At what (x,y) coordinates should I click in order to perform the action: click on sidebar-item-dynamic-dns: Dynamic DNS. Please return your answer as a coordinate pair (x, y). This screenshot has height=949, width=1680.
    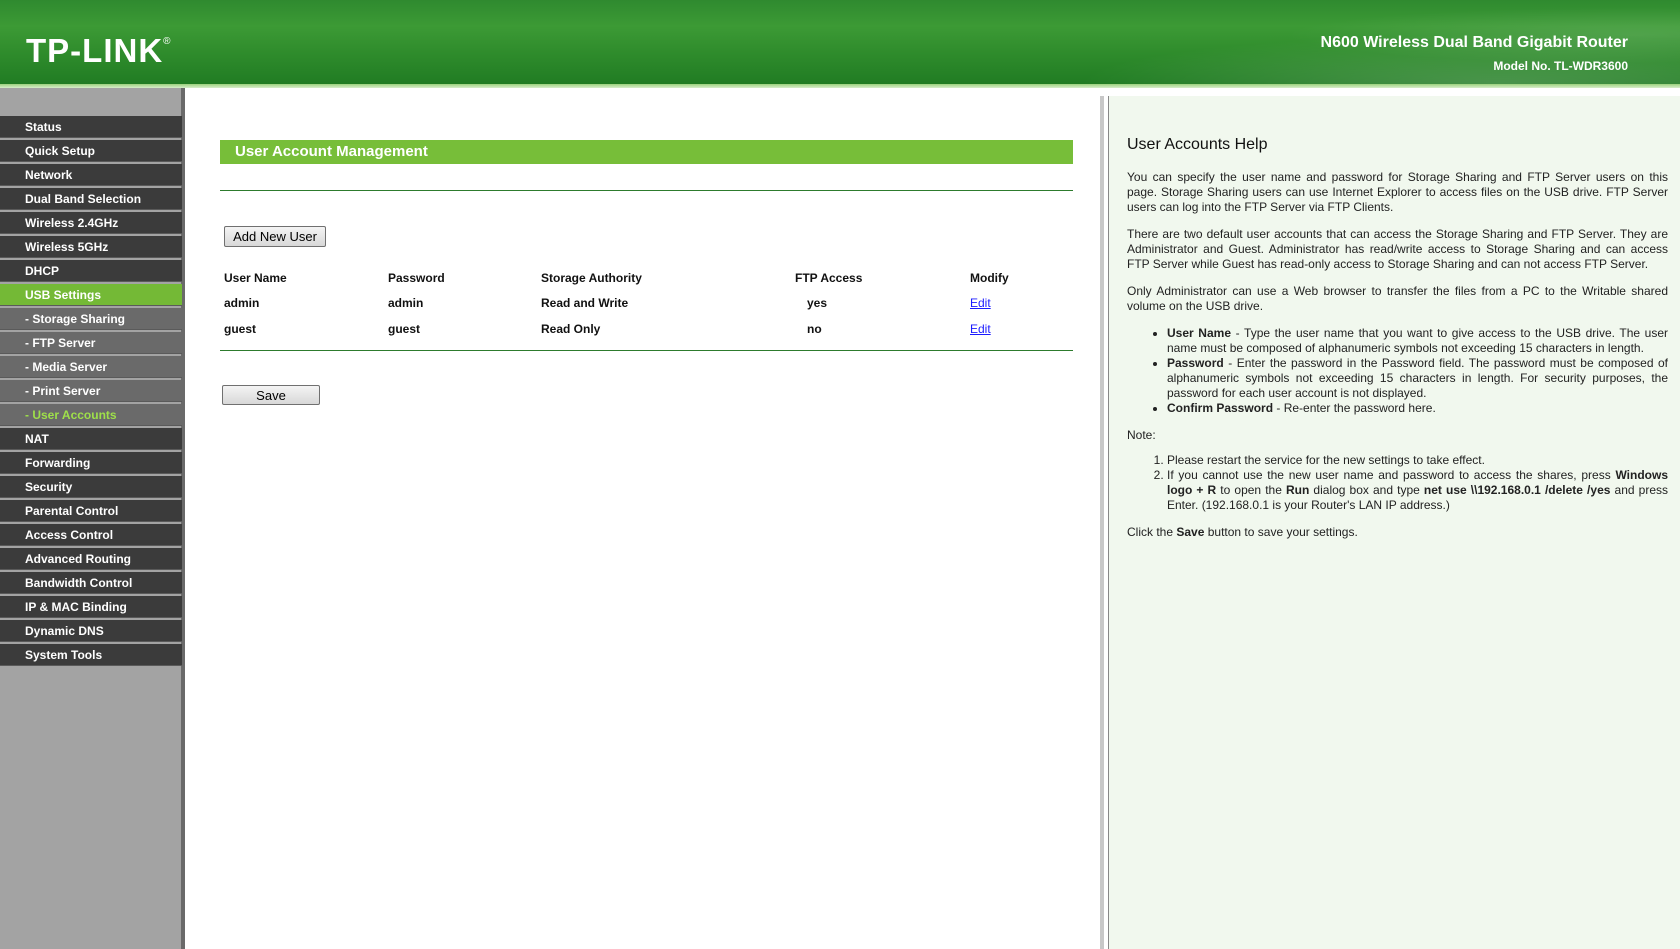
    Looking at the image, I should click on (91, 631).